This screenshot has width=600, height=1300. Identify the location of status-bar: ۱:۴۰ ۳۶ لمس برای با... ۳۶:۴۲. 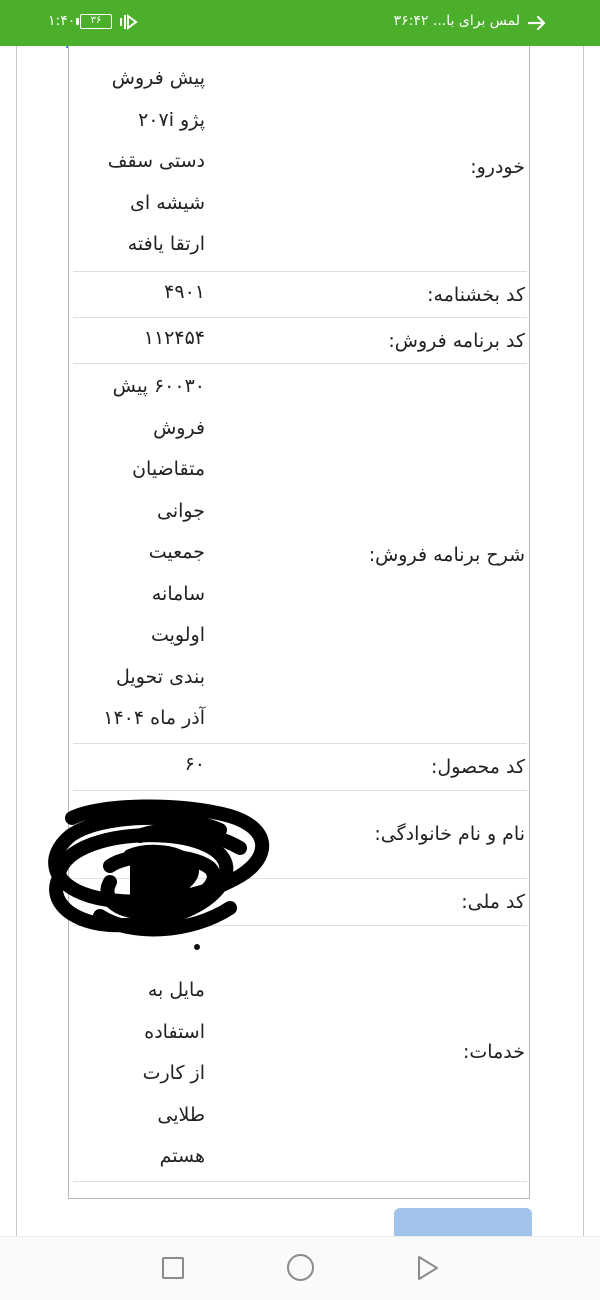
(300, 23).